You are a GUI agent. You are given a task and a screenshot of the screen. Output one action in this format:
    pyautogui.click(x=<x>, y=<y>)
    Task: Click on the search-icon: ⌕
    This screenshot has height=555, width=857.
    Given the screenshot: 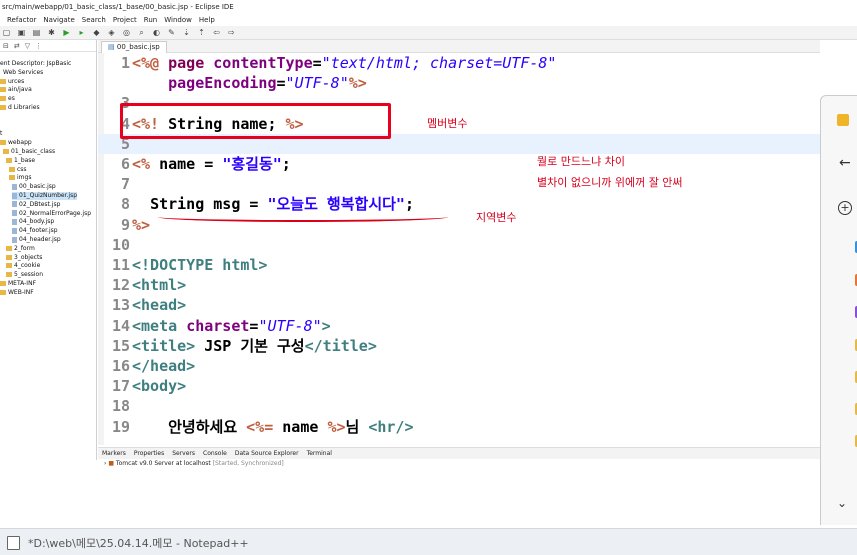 What is the action you would take?
    pyautogui.click(x=141, y=32)
    